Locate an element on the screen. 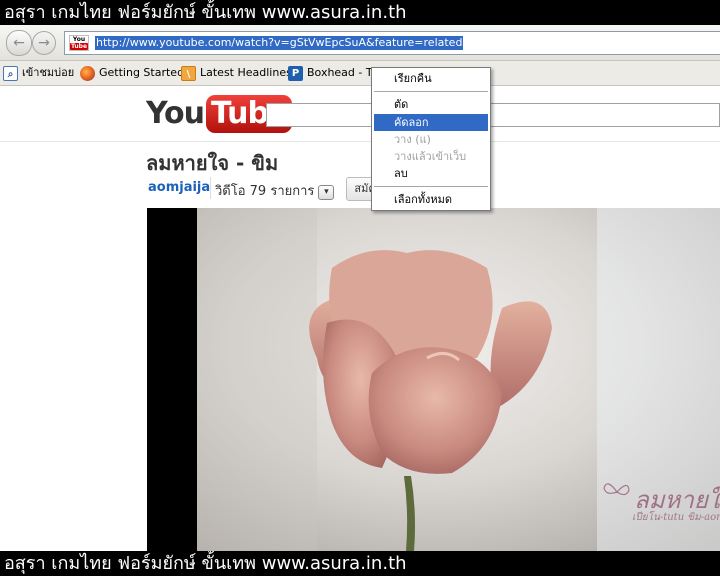 The height and width of the screenshot is (576, 720). menu-item-paste: วาง (แ) is located at coordinates (431, 139).